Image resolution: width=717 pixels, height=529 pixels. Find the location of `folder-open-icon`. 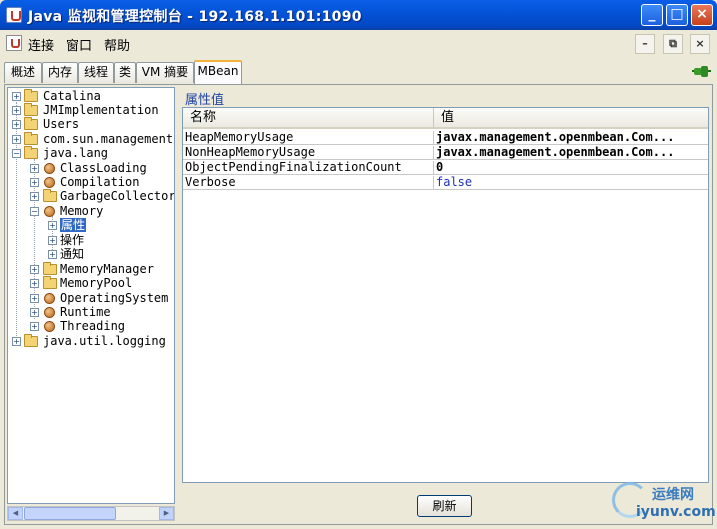

folder-open-icon is located at coordinates (31, 152).